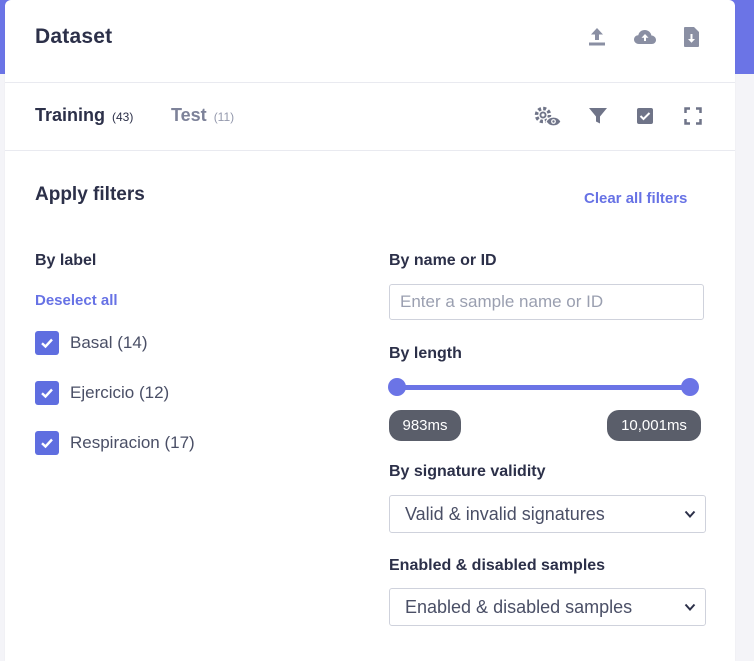 This screenshot has width=754, height=661. I want to click on tab-training-count: (43), so click(123, 117).